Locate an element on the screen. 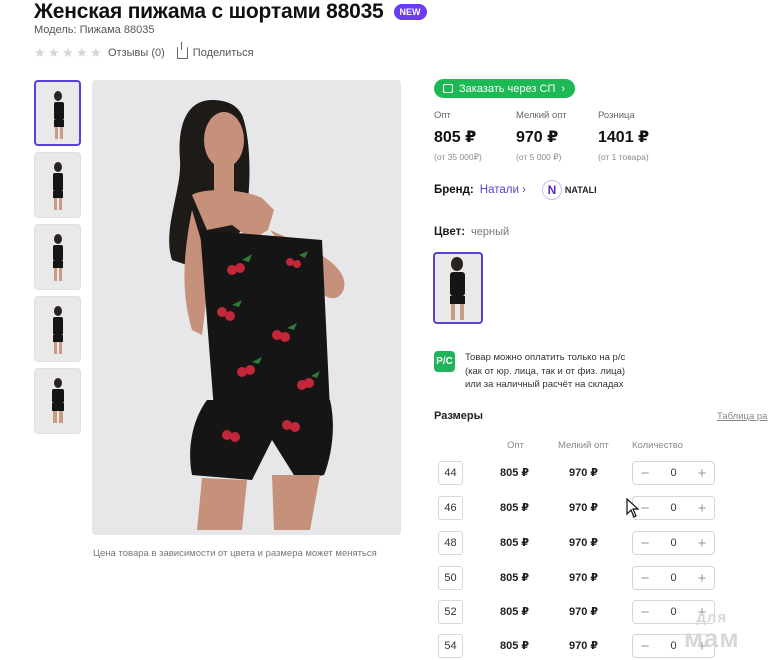 The height and width of the screenshot is (660, 770). reviews-link: Отзывы (0) is located at coordinates (136, 53).